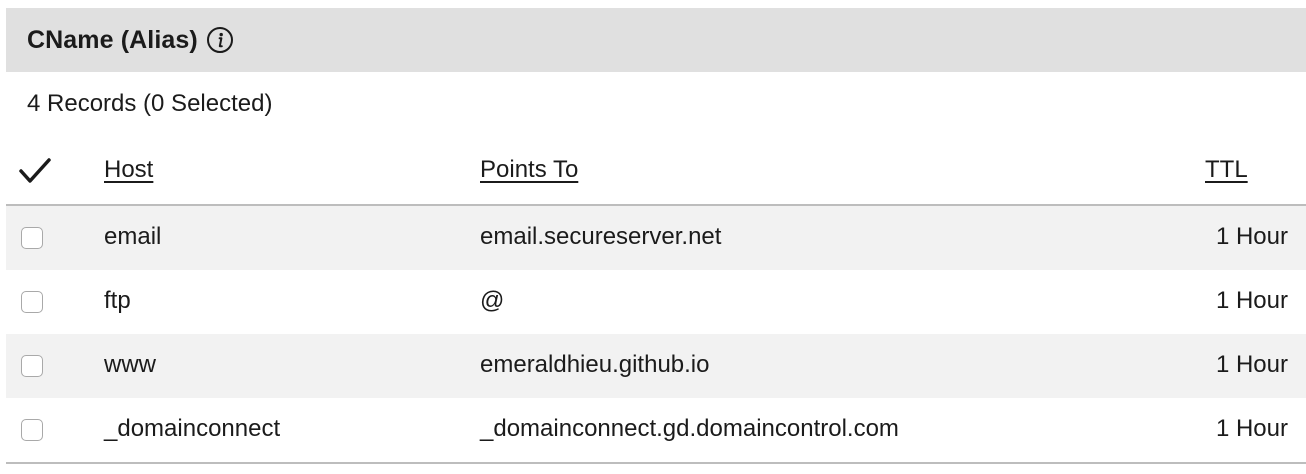 The height and width of the screenshot is (474, 1306). I want to click on section-title: CName (Alias), so click(112, 39).